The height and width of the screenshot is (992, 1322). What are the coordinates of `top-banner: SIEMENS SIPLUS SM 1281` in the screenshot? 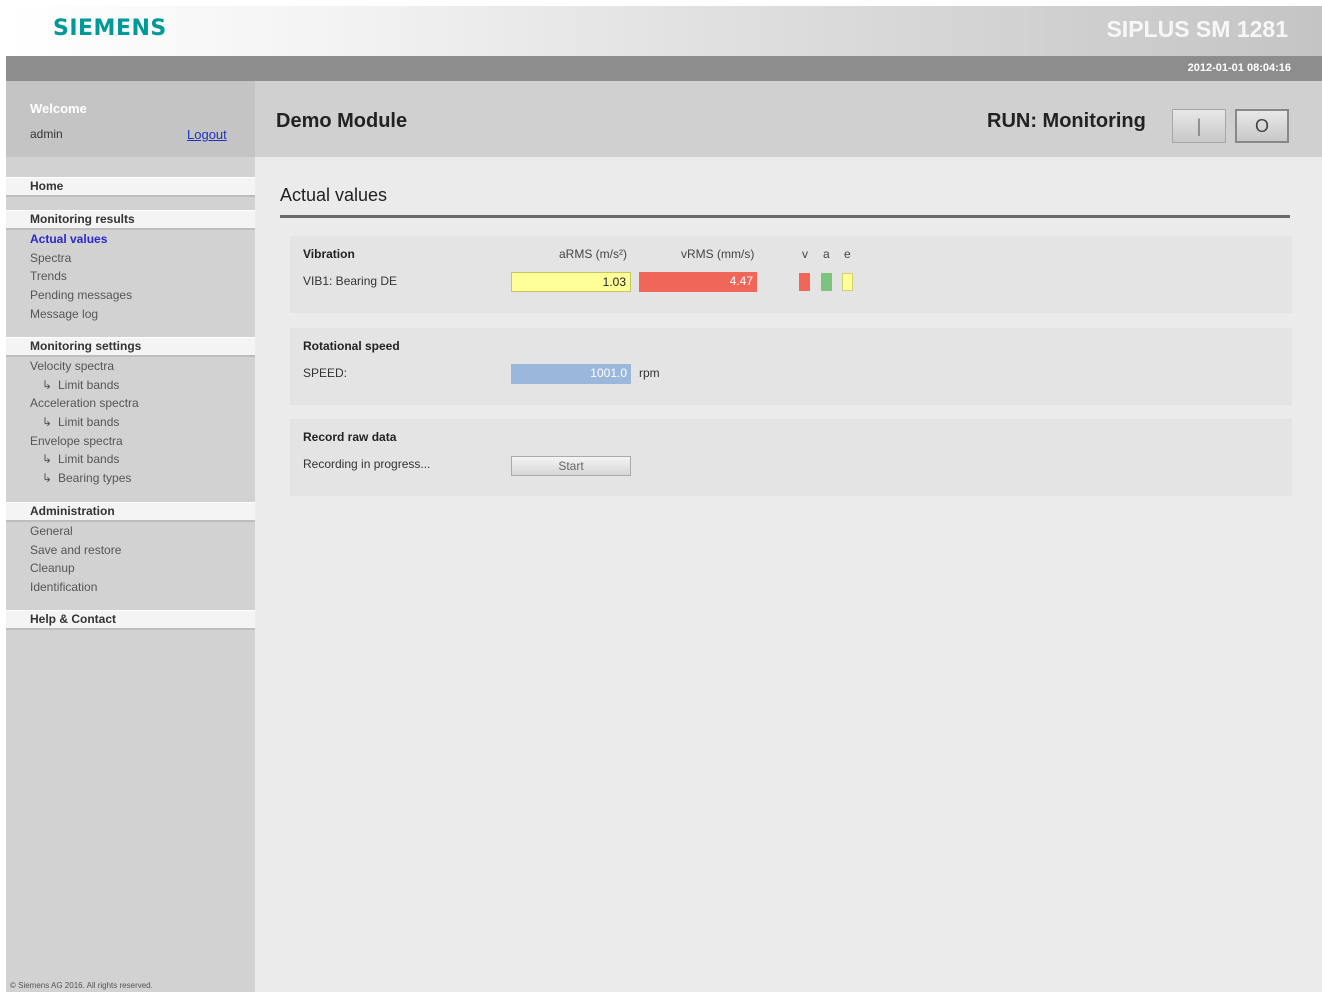 It's located at (664, 31).